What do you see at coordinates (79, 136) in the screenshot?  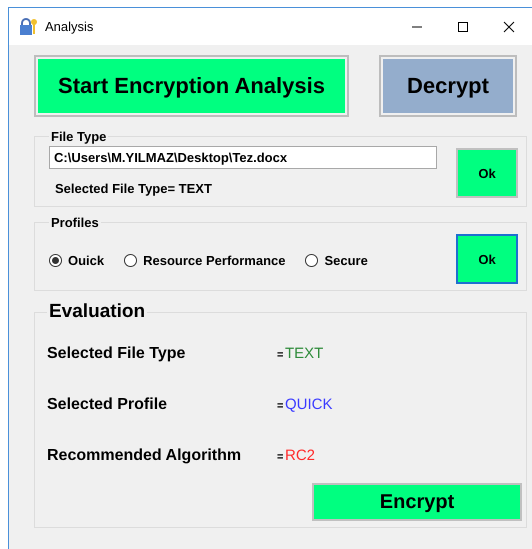 I see `group-title: File Type` at bounding box center [79, 136].